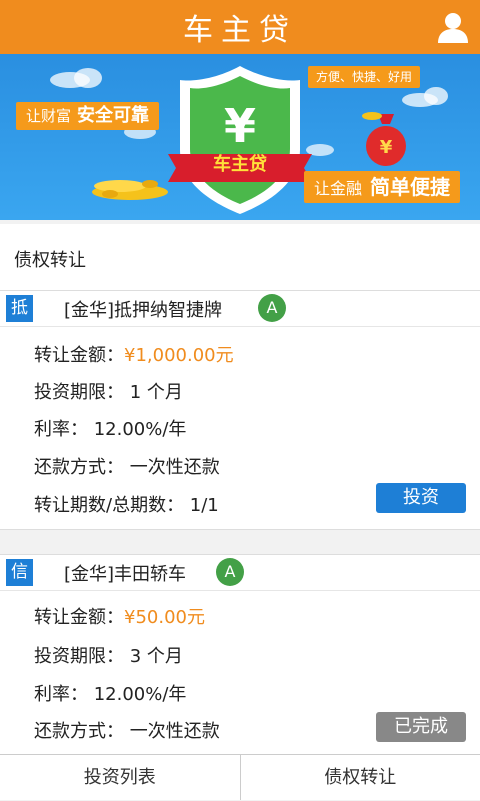 This screenshot has height=801, width=480. What do you see at coordinates (364, 77) in the screenshot?
I see `banner-tag-convenient: 方便、快捷、好用` at bounding box center [364, 77].